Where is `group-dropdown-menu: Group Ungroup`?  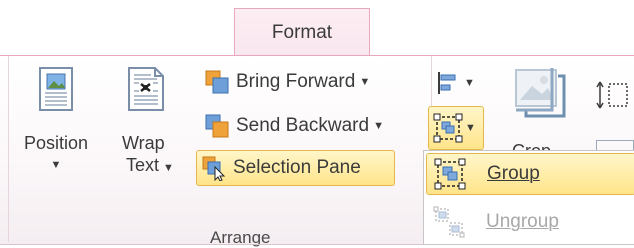 group-dropdown-menu: Group Ungroup is located at coordinates (528, 197).